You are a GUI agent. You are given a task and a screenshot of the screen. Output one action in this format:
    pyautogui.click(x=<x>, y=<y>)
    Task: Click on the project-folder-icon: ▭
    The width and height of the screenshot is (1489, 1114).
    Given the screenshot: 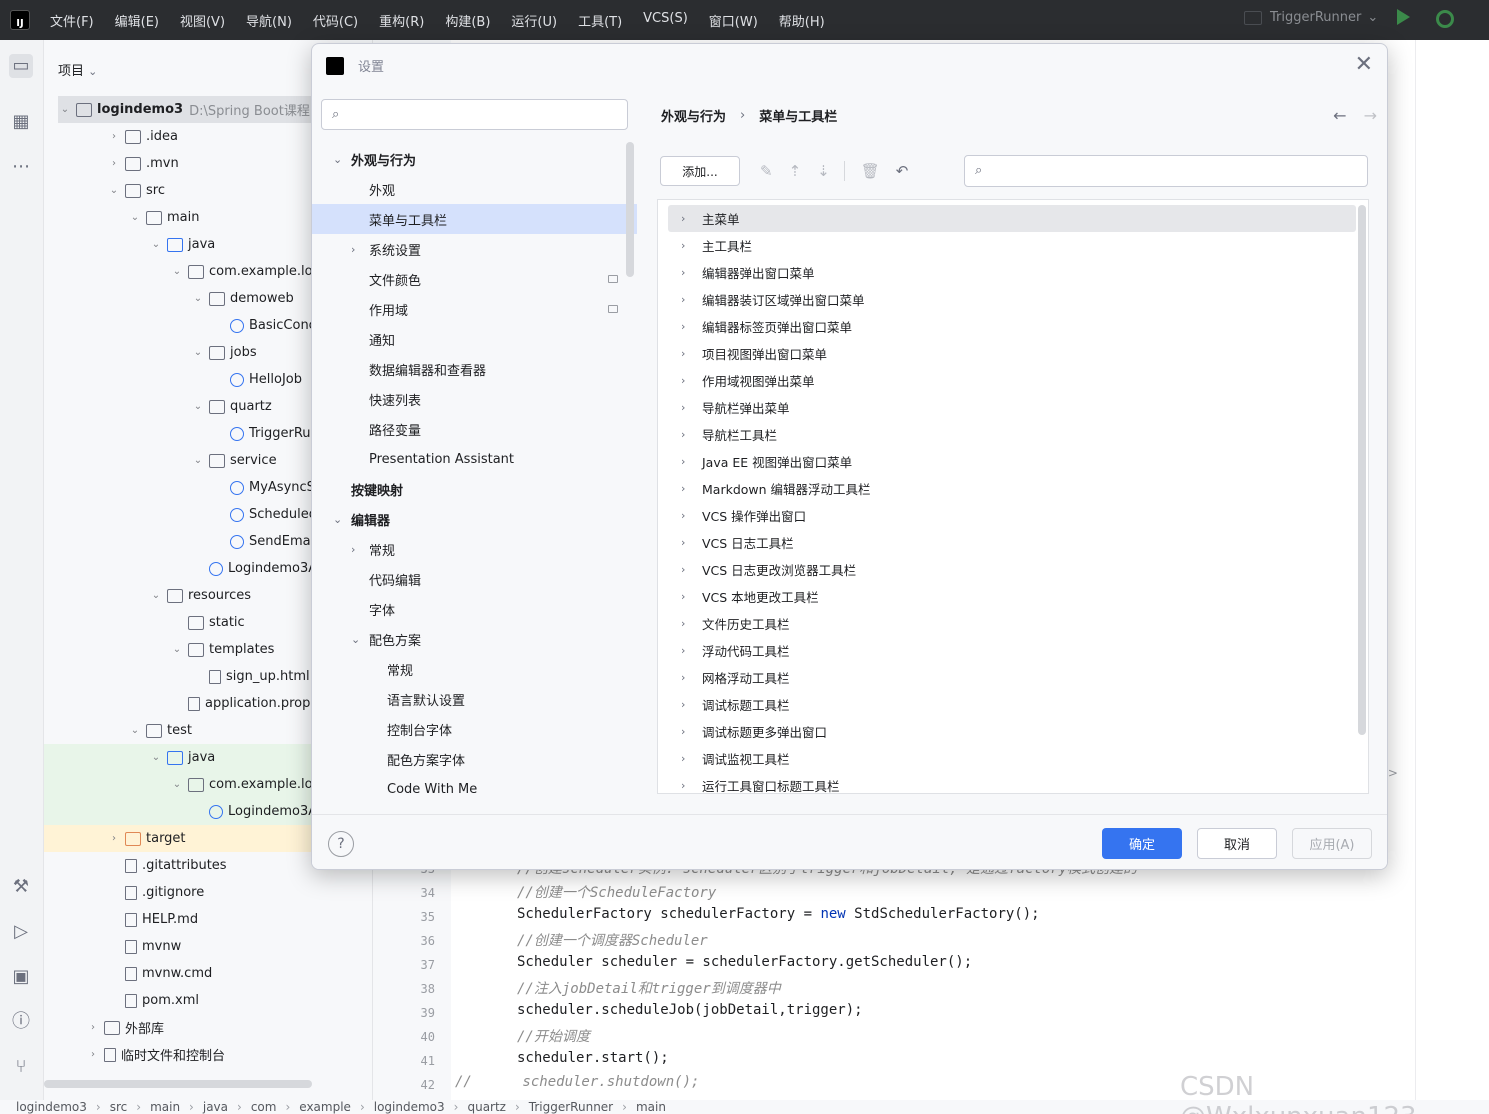 What is the action you would take?
    pyautogui.click(x=21, y=66)
    